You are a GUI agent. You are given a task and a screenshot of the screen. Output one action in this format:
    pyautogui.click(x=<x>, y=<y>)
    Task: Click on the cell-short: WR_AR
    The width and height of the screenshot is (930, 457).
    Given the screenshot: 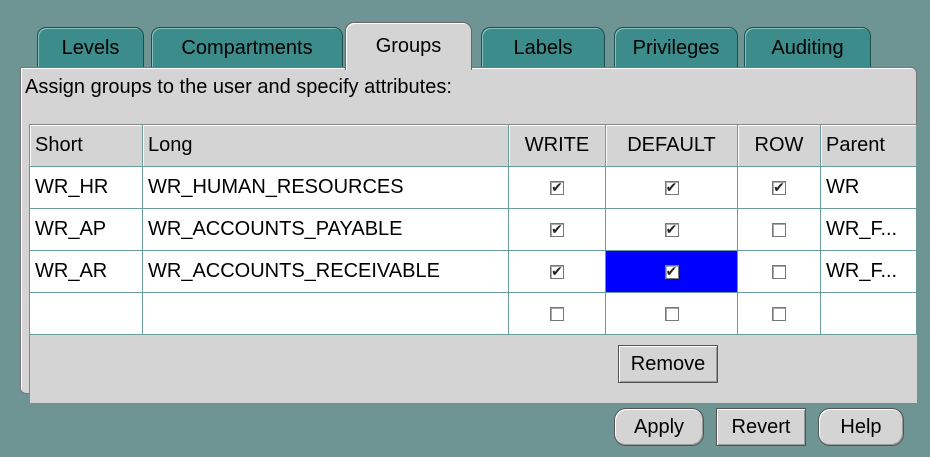 What is the action you would take?
    pyautogui.click(x=86, y=272)
    